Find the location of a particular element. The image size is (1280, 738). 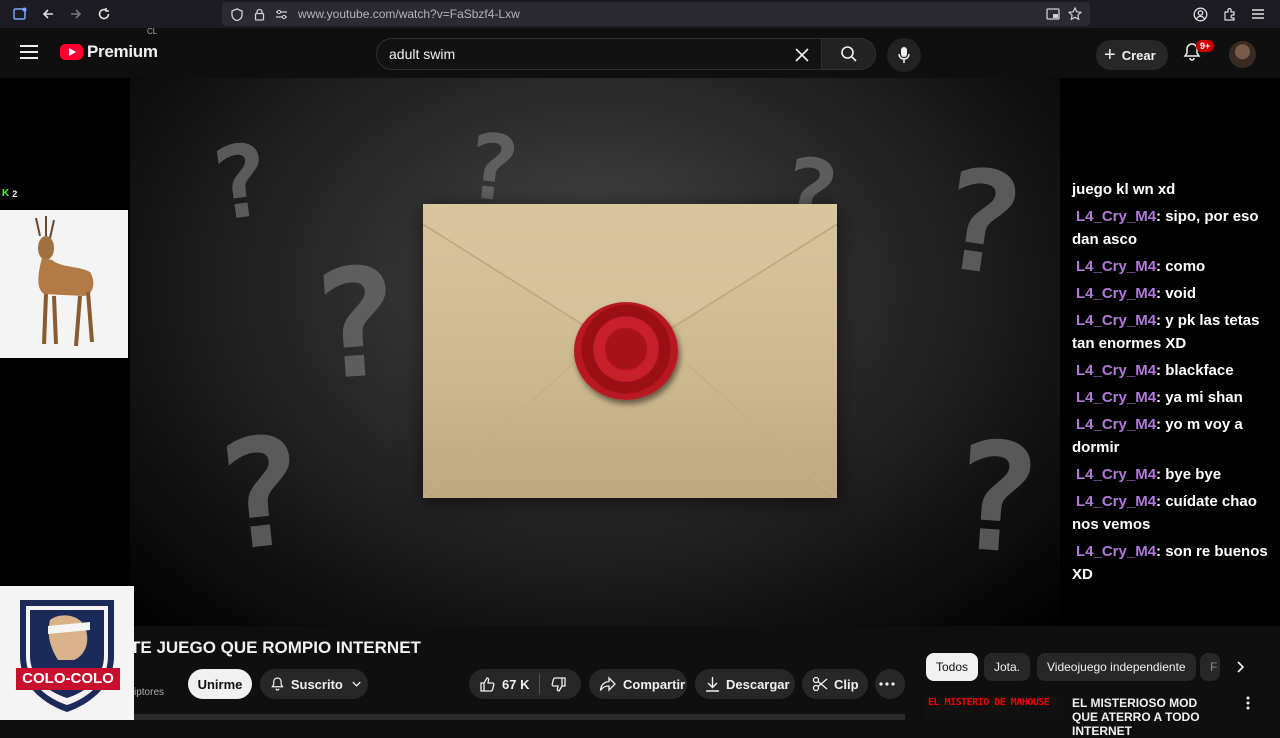

microphone-icon is located at coordinates (904, 55).